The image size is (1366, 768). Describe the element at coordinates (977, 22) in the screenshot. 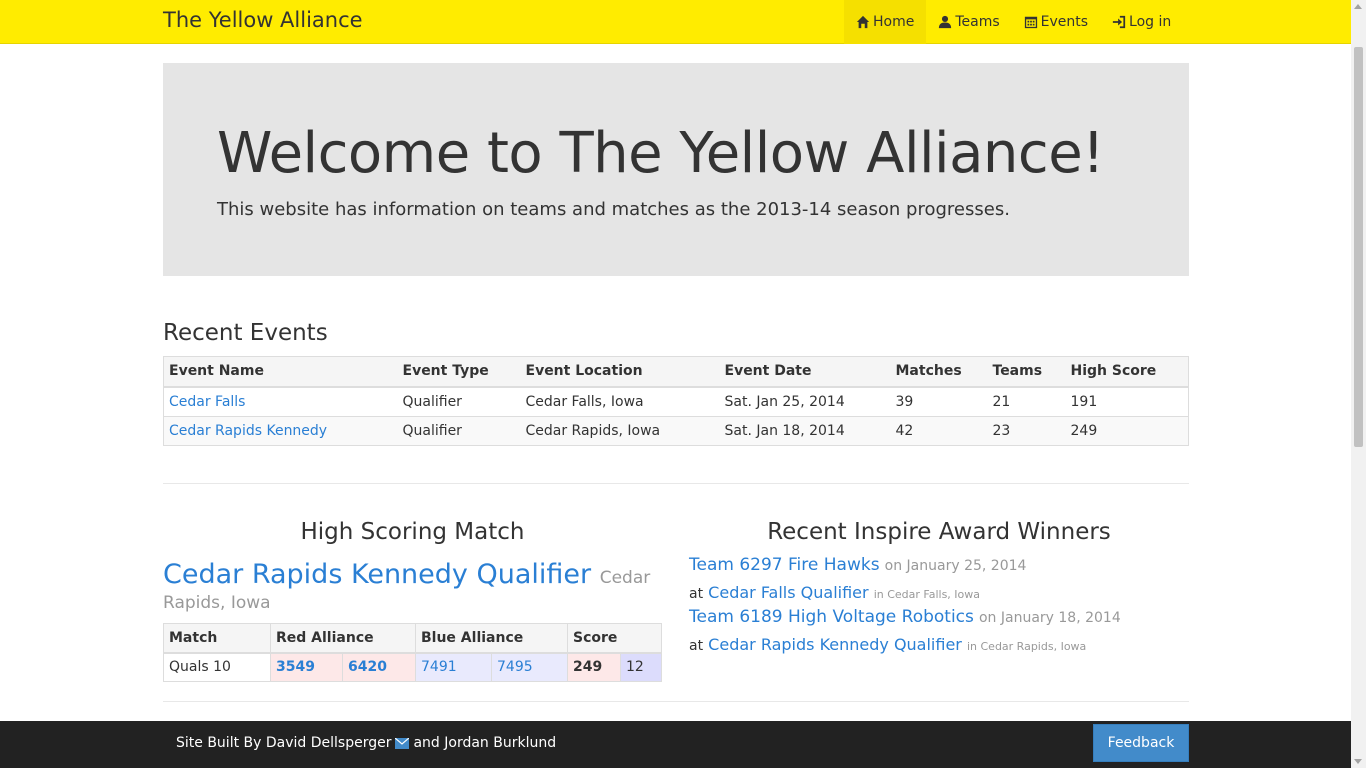

I see `nav-label-teams: Teams` at that location.